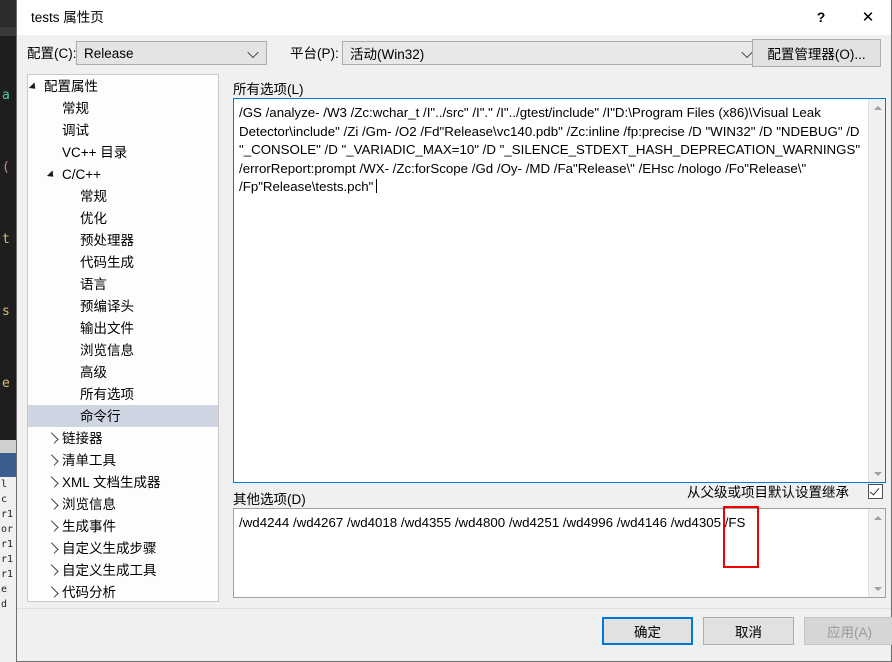 The height and width of the screenshot is (662, 892). Describe the element at coordinates (107, 306) in the screenshot. I see `tree-item-label: 预编译头` at that location.